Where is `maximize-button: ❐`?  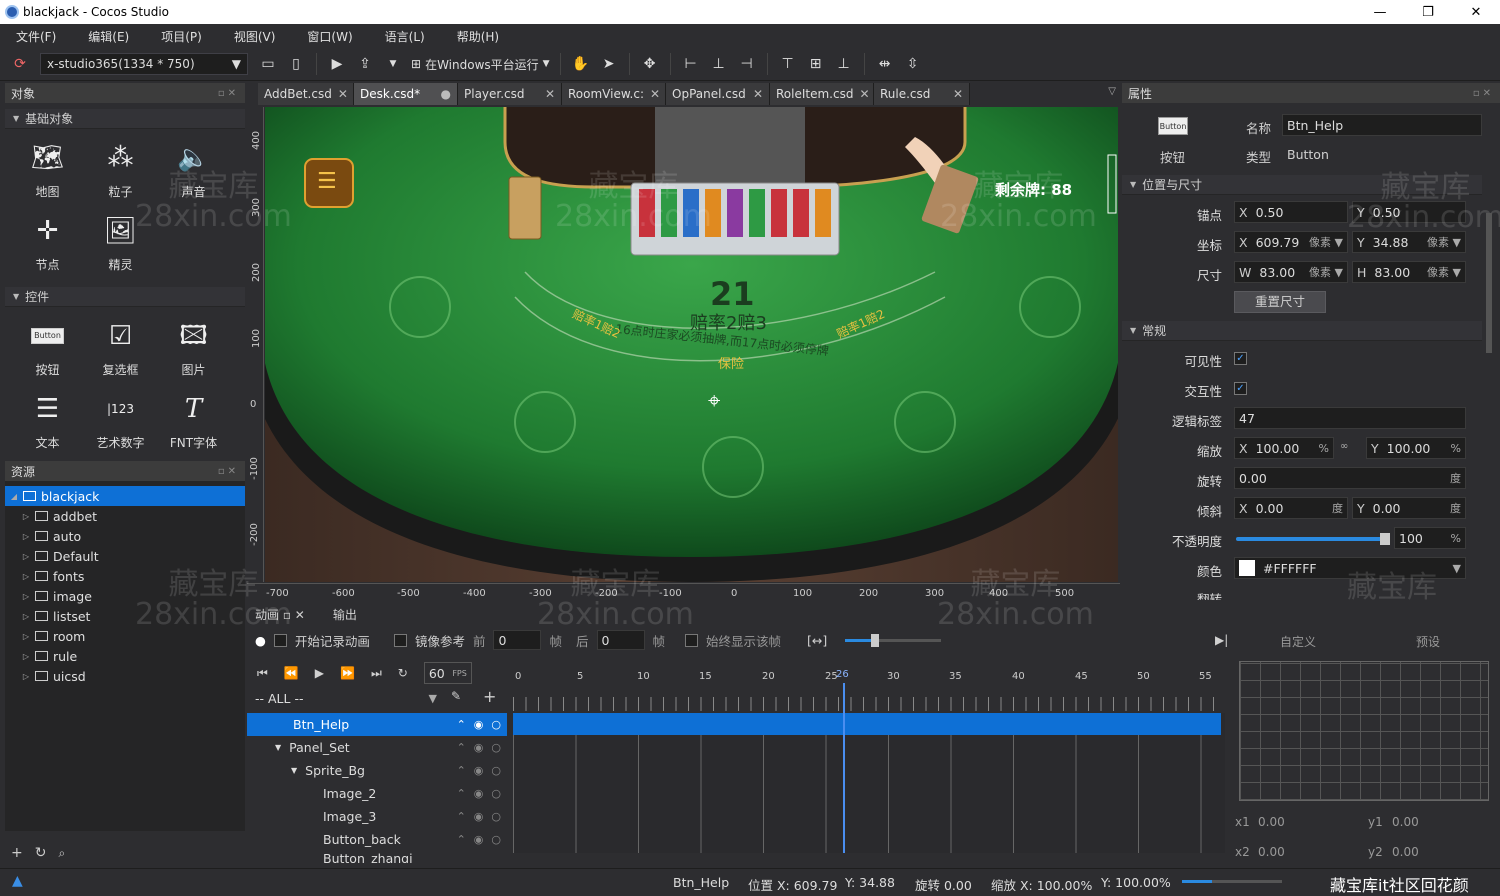
maximize-button: ❐ is located at coordinates (1428, 12).